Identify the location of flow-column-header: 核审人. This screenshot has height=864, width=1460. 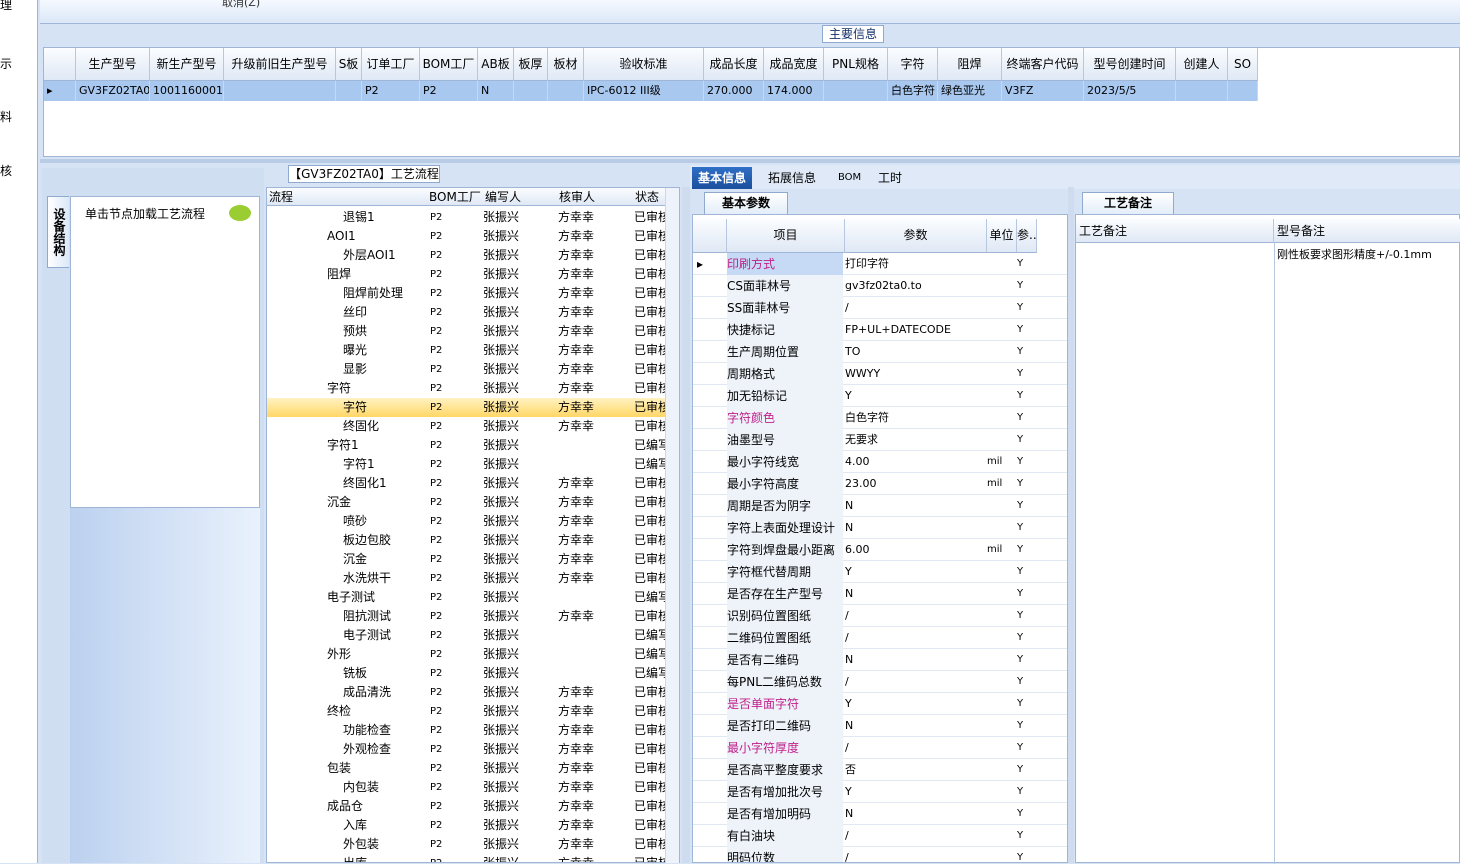
(577, 197).